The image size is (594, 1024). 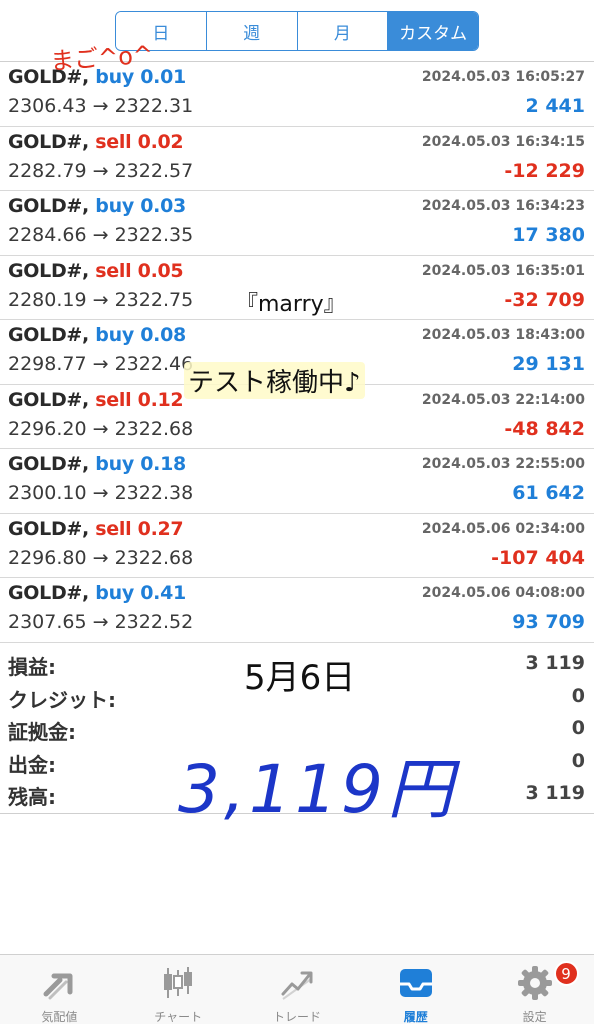 I want to click on tab-settings: 9 設定, so click(x=534, y=989).